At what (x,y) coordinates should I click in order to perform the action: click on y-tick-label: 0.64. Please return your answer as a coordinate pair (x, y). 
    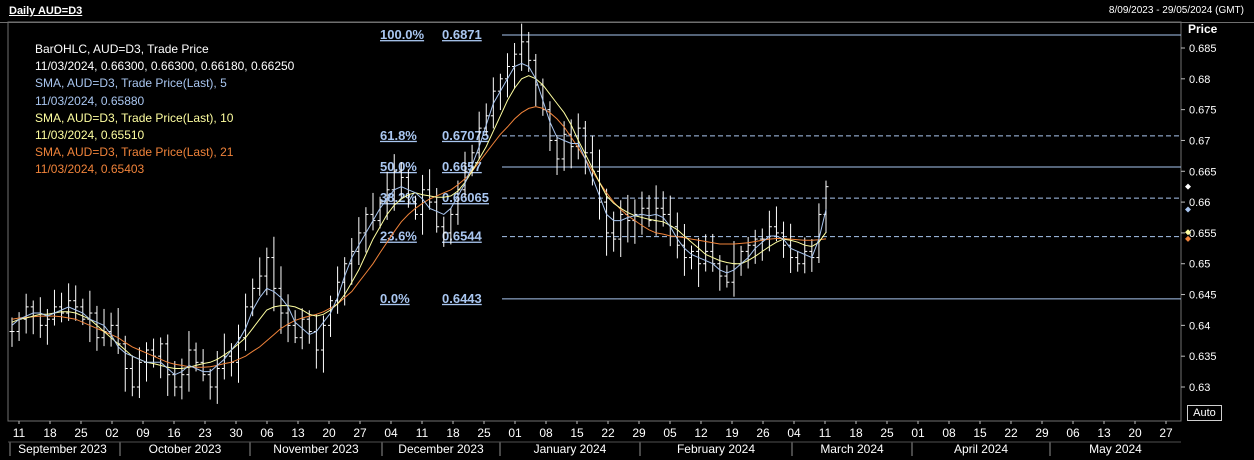
    Looking at the image, I should click on (1199, 326).